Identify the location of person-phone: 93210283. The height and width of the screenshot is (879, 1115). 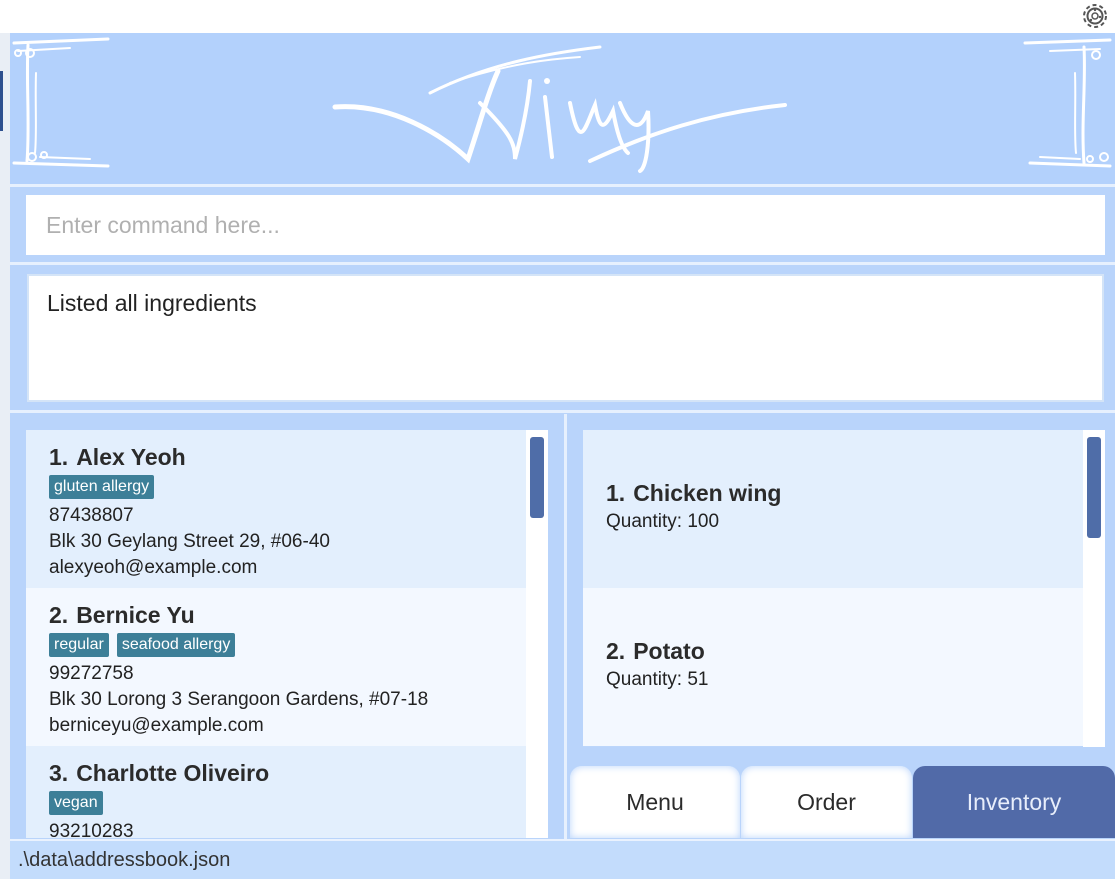
(91, 829).